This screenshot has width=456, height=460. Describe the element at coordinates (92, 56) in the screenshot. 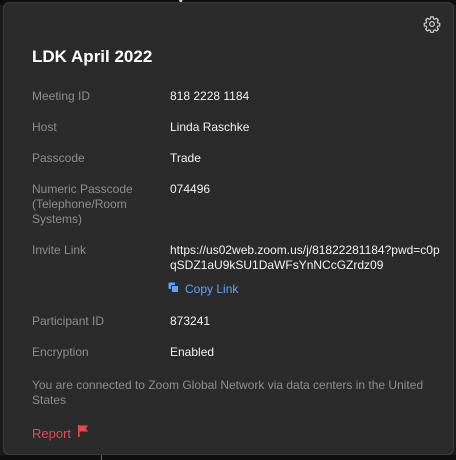

I see `meeting-title: LDK April 2022` at that location.